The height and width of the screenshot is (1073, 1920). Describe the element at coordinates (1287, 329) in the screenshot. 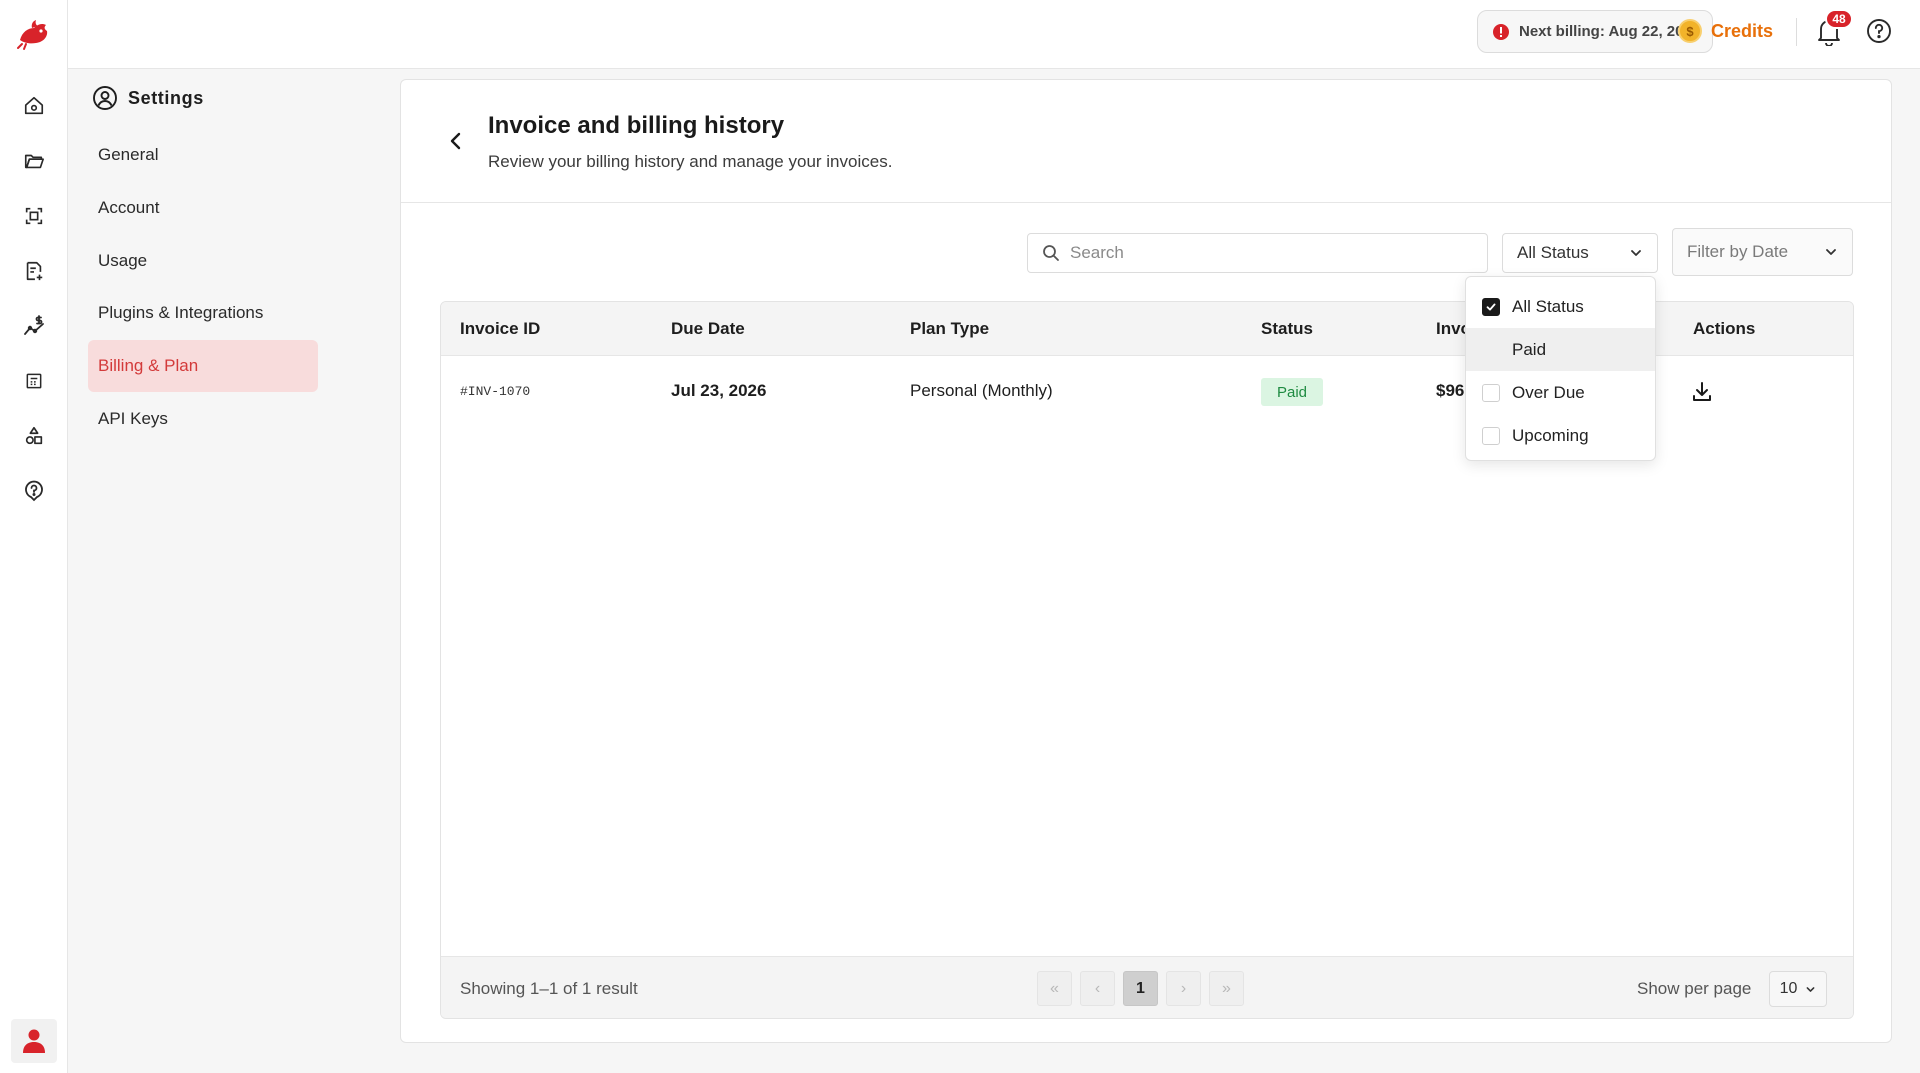

I see `column-header-status: Status` at that location.